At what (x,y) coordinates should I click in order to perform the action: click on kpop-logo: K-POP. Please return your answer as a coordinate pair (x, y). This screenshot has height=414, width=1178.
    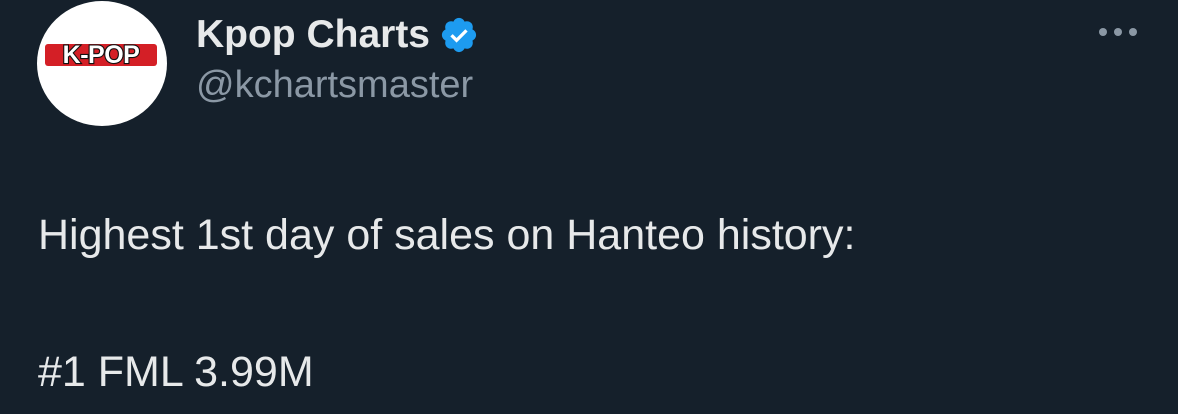
    Looking at the image, I should click on (101, 55).